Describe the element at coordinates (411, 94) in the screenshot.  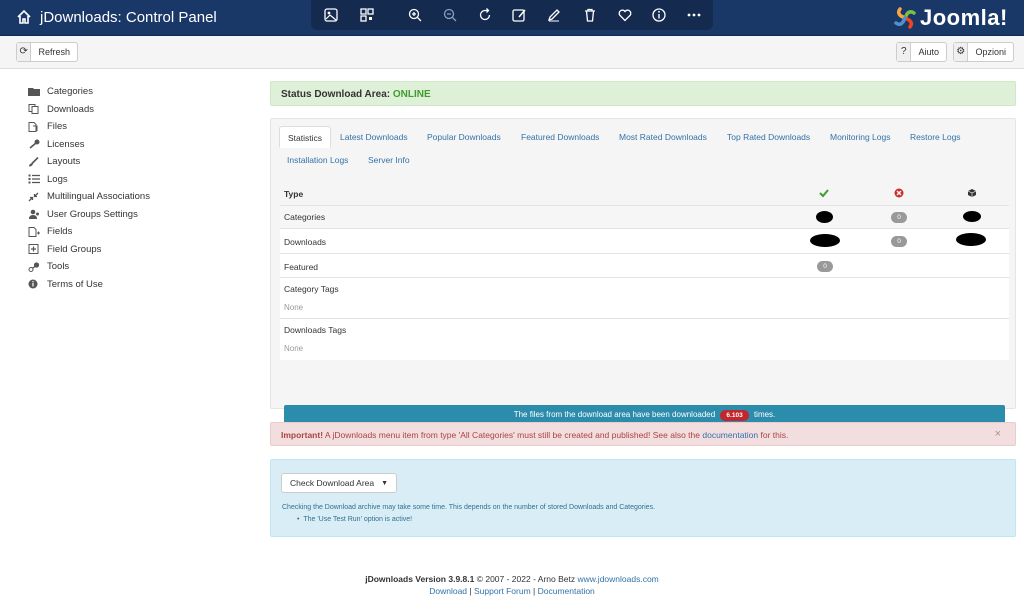
I see `status-value: ONLINE` at that location.